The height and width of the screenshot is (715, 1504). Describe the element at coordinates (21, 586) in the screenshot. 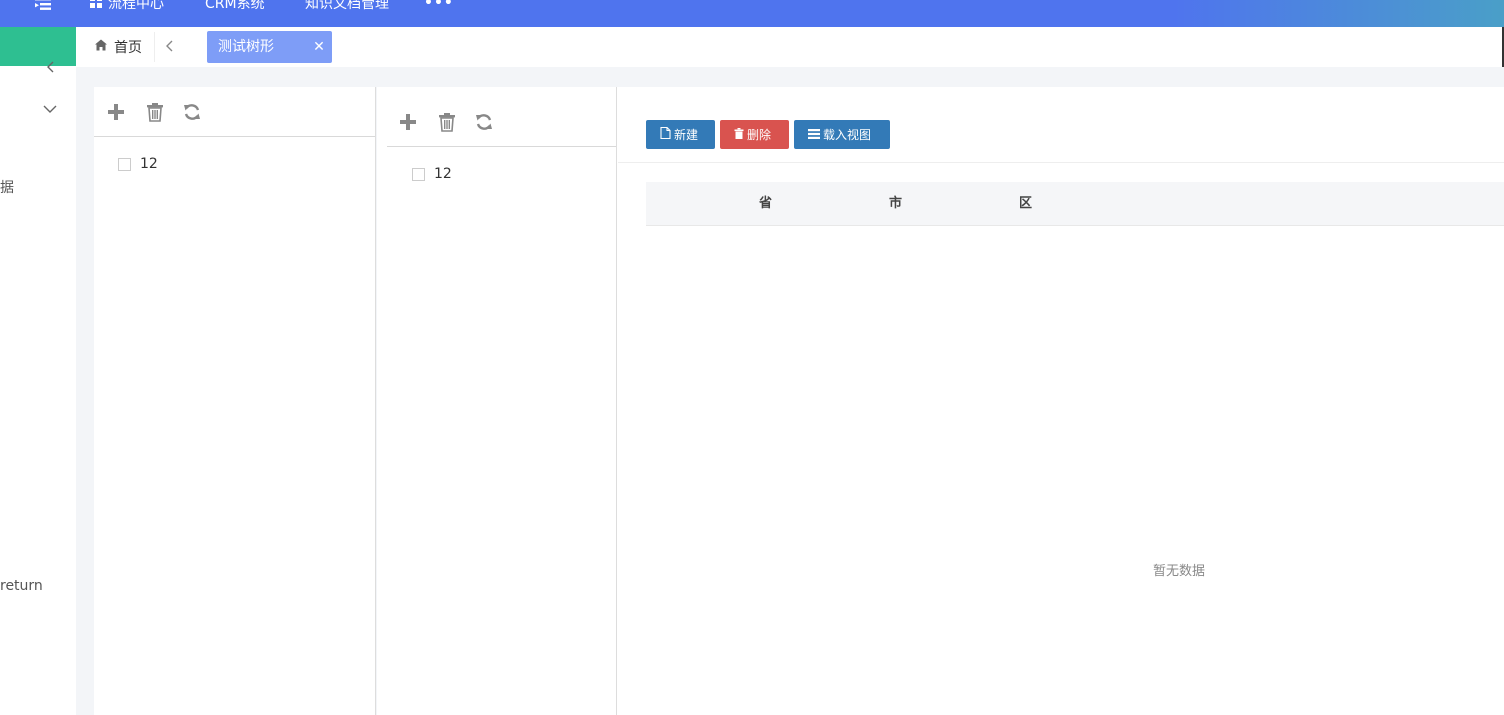

I see `sidebar-item-label: return` at that location.